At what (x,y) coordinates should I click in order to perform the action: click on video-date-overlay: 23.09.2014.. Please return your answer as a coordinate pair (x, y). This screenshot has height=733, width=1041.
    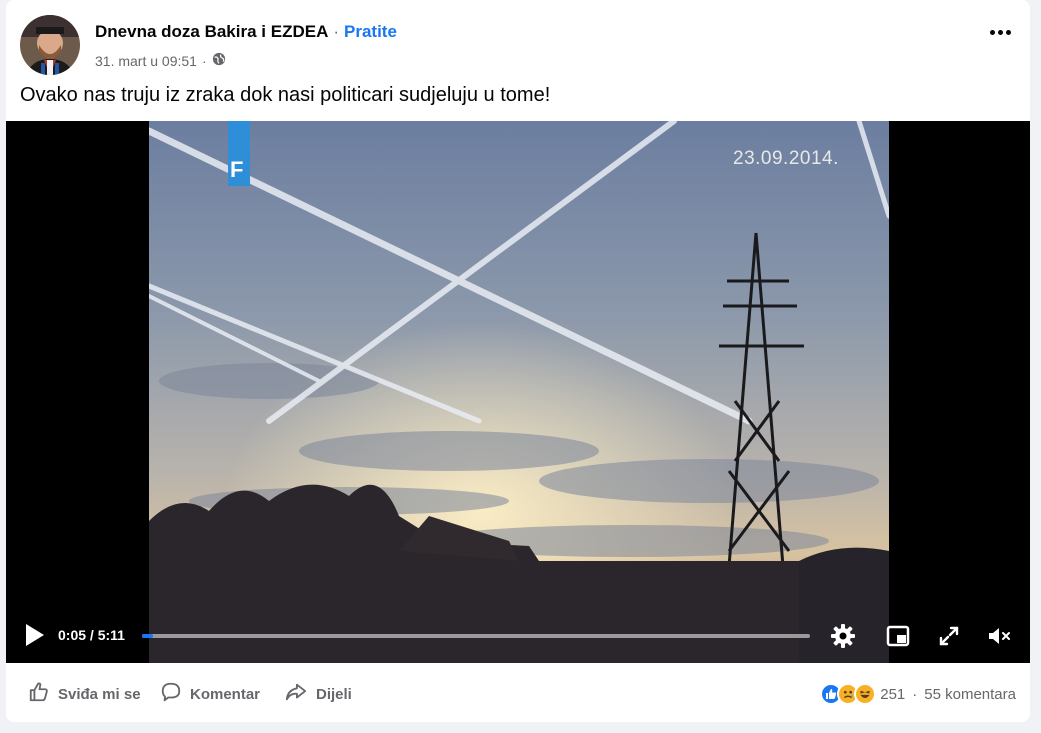
    Looking at the image, I should click on (786, 158).